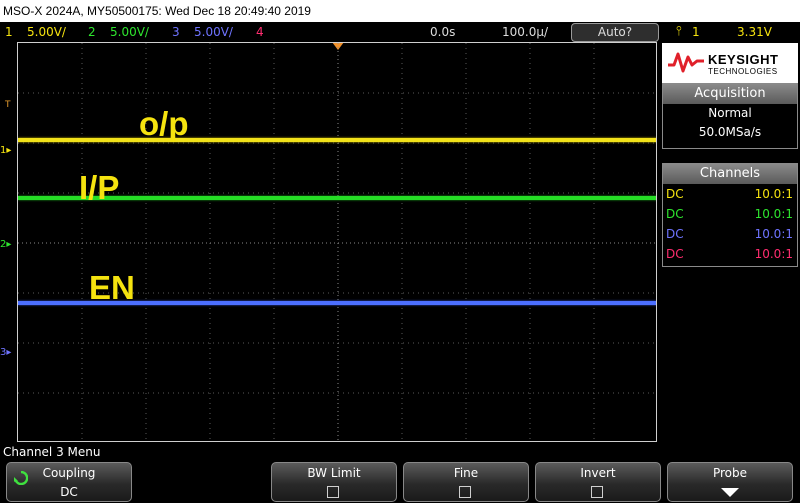  I want to click on acquisition-mode: Normal, so click(730, 113).